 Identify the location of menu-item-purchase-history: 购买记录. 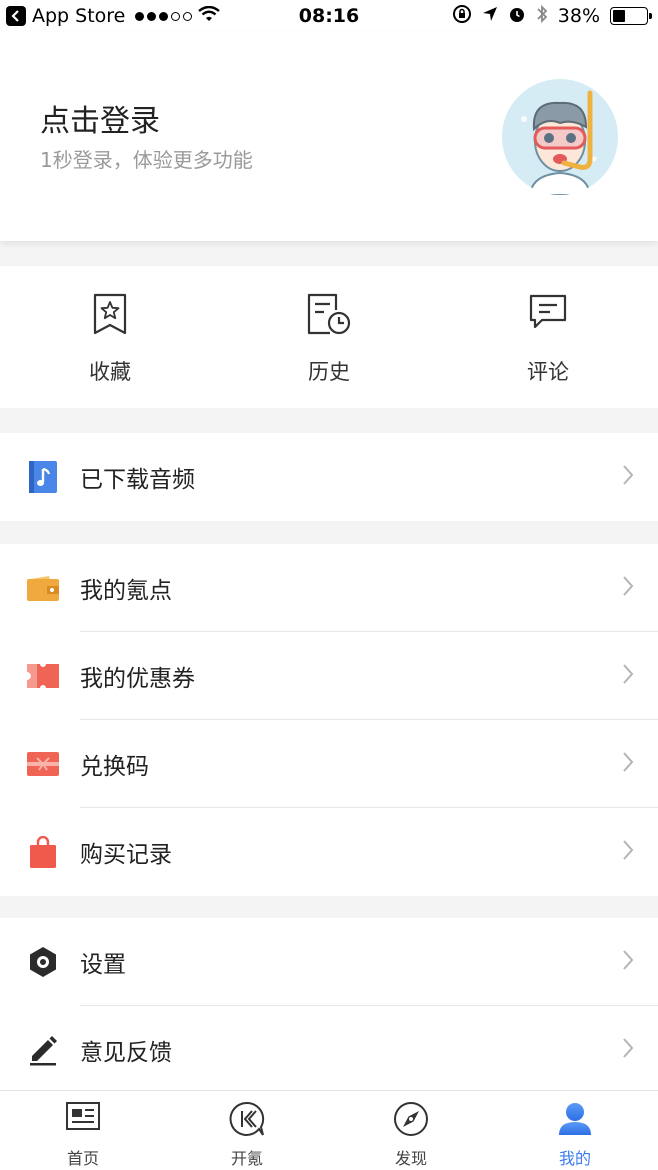
(329, 852).